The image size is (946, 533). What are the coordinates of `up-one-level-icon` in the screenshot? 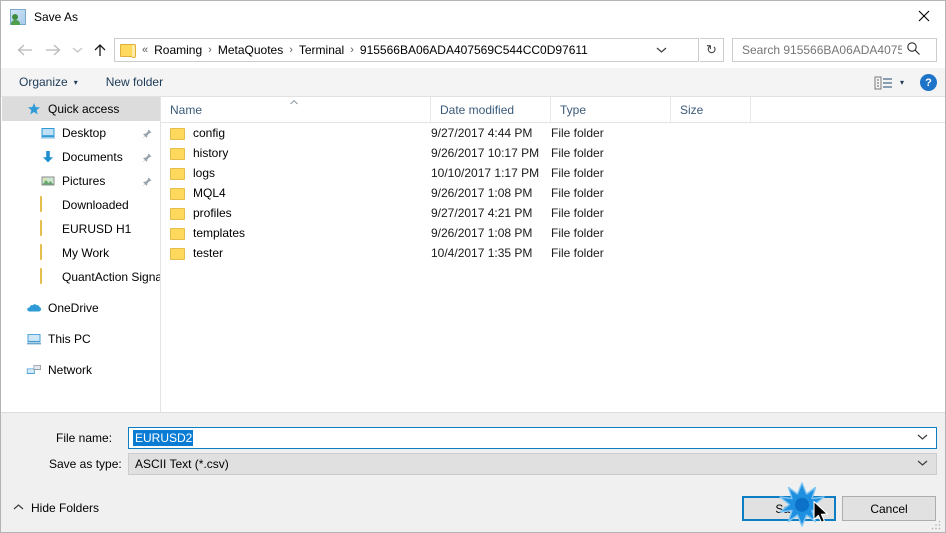 It's located at (100, 50).